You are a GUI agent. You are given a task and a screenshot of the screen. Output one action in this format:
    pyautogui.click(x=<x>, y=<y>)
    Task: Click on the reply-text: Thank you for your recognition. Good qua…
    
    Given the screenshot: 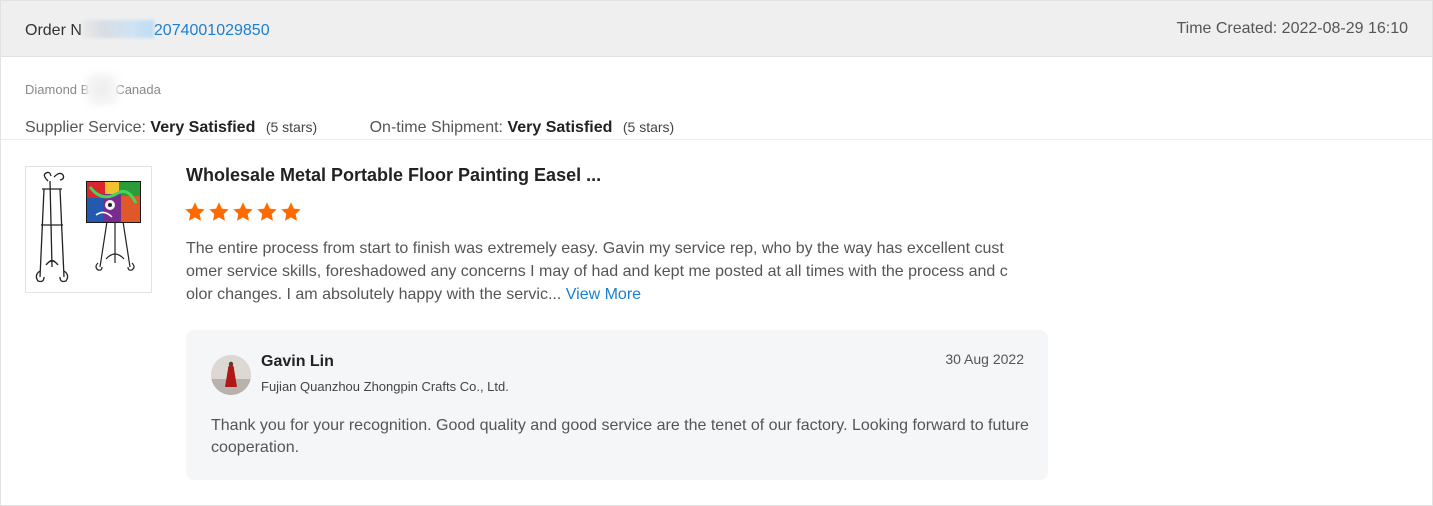 What is the action you would take?
    pyautogui.click(x=620, y=436)
    